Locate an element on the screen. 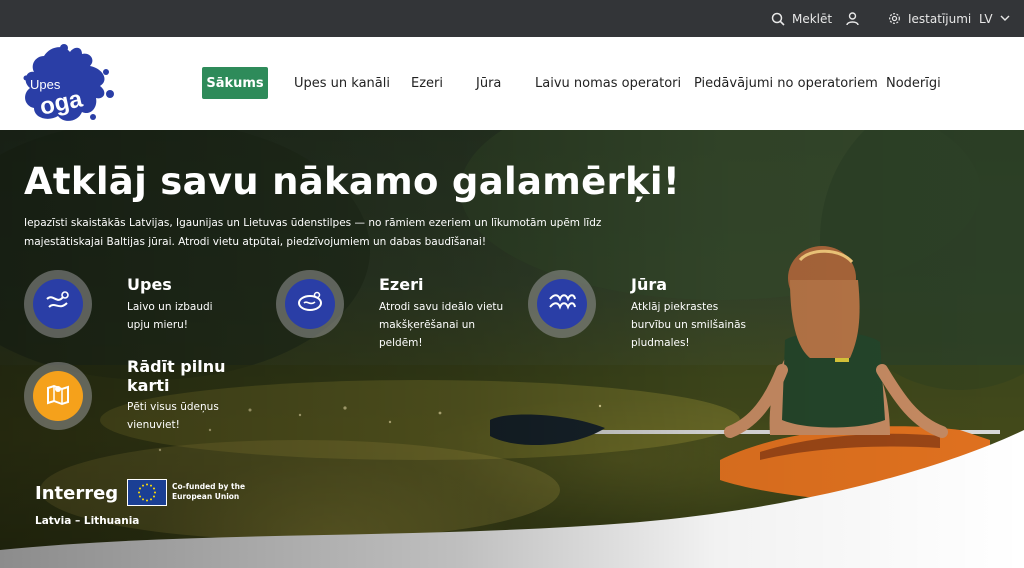  language-selector: LV is located at coordinates (994, 18).